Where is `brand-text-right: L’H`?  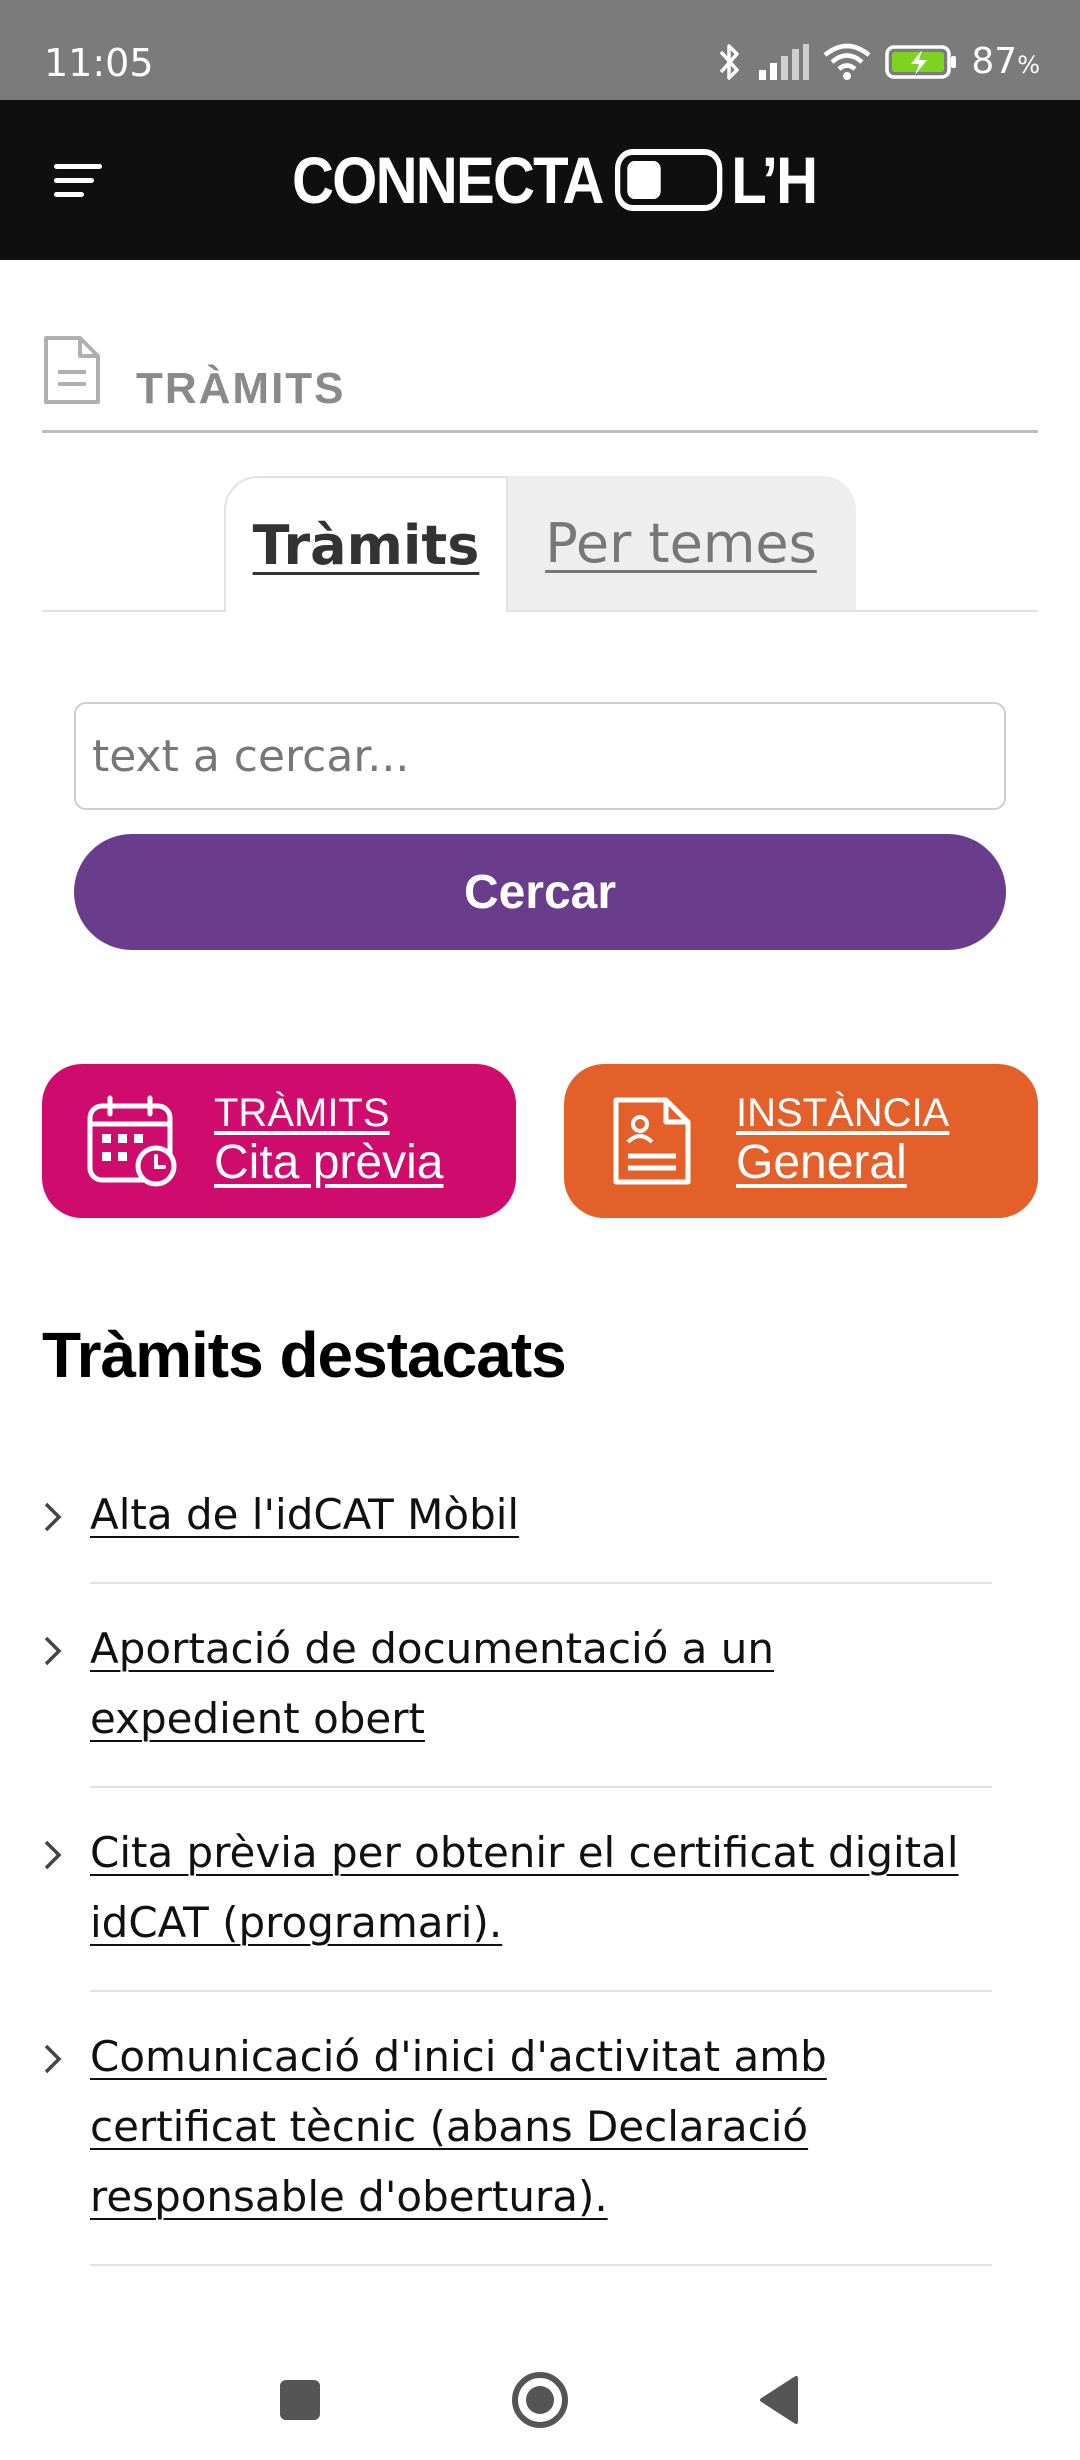
brand-text-right: L’H is located at coordinates (774, 180).